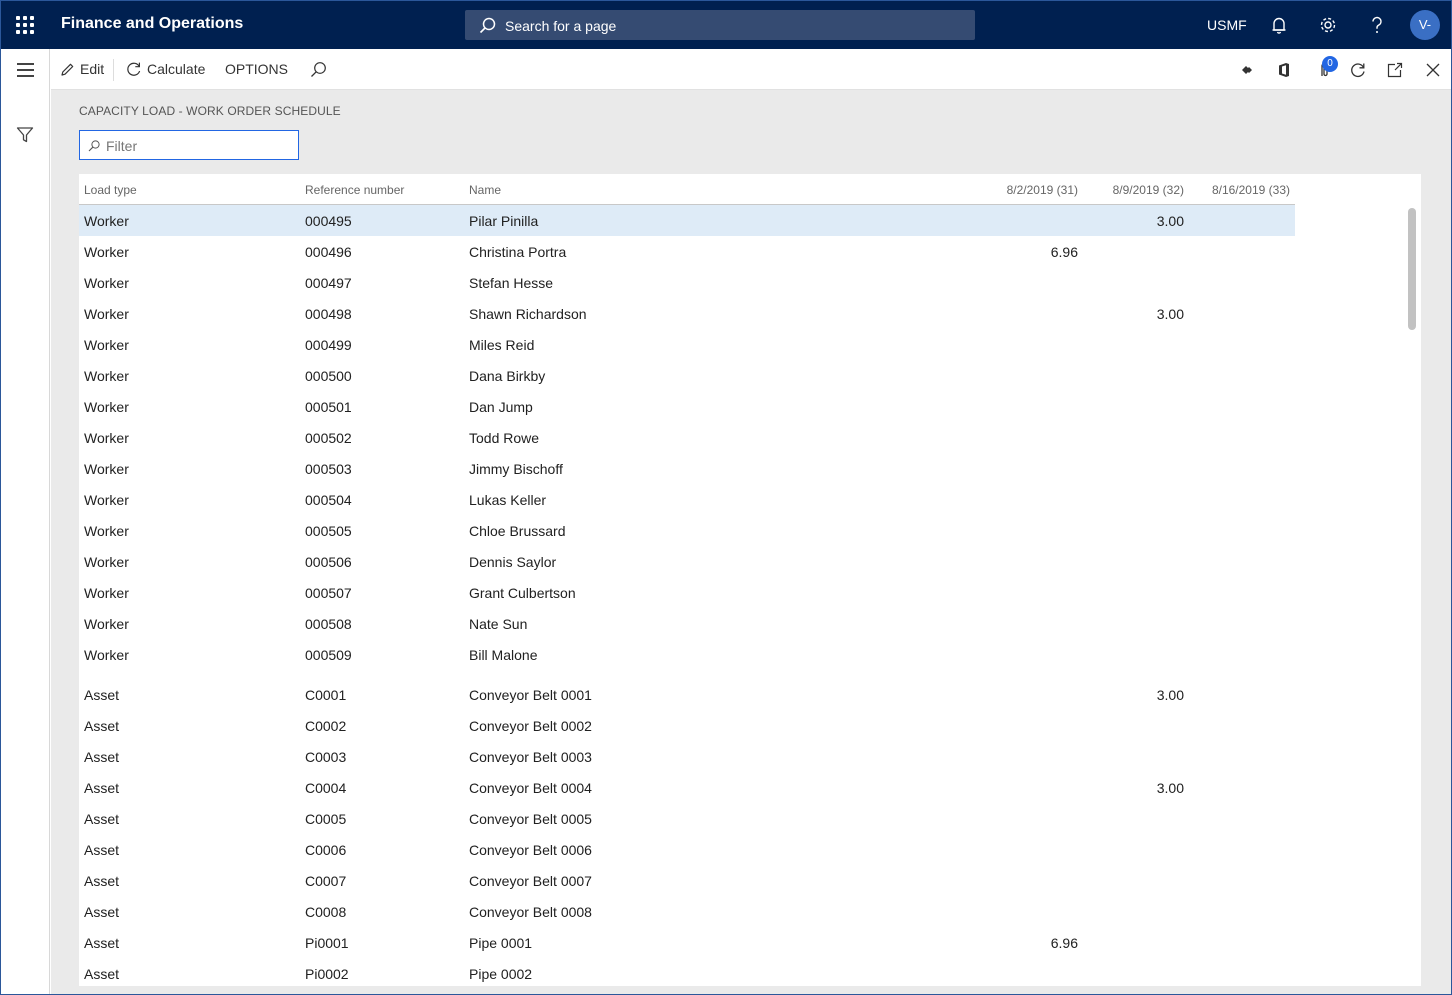 Image resolution: width=1452 pixels, height=995 pixels. I want to click on name-cell: Nate Sun, so click(498, 624).